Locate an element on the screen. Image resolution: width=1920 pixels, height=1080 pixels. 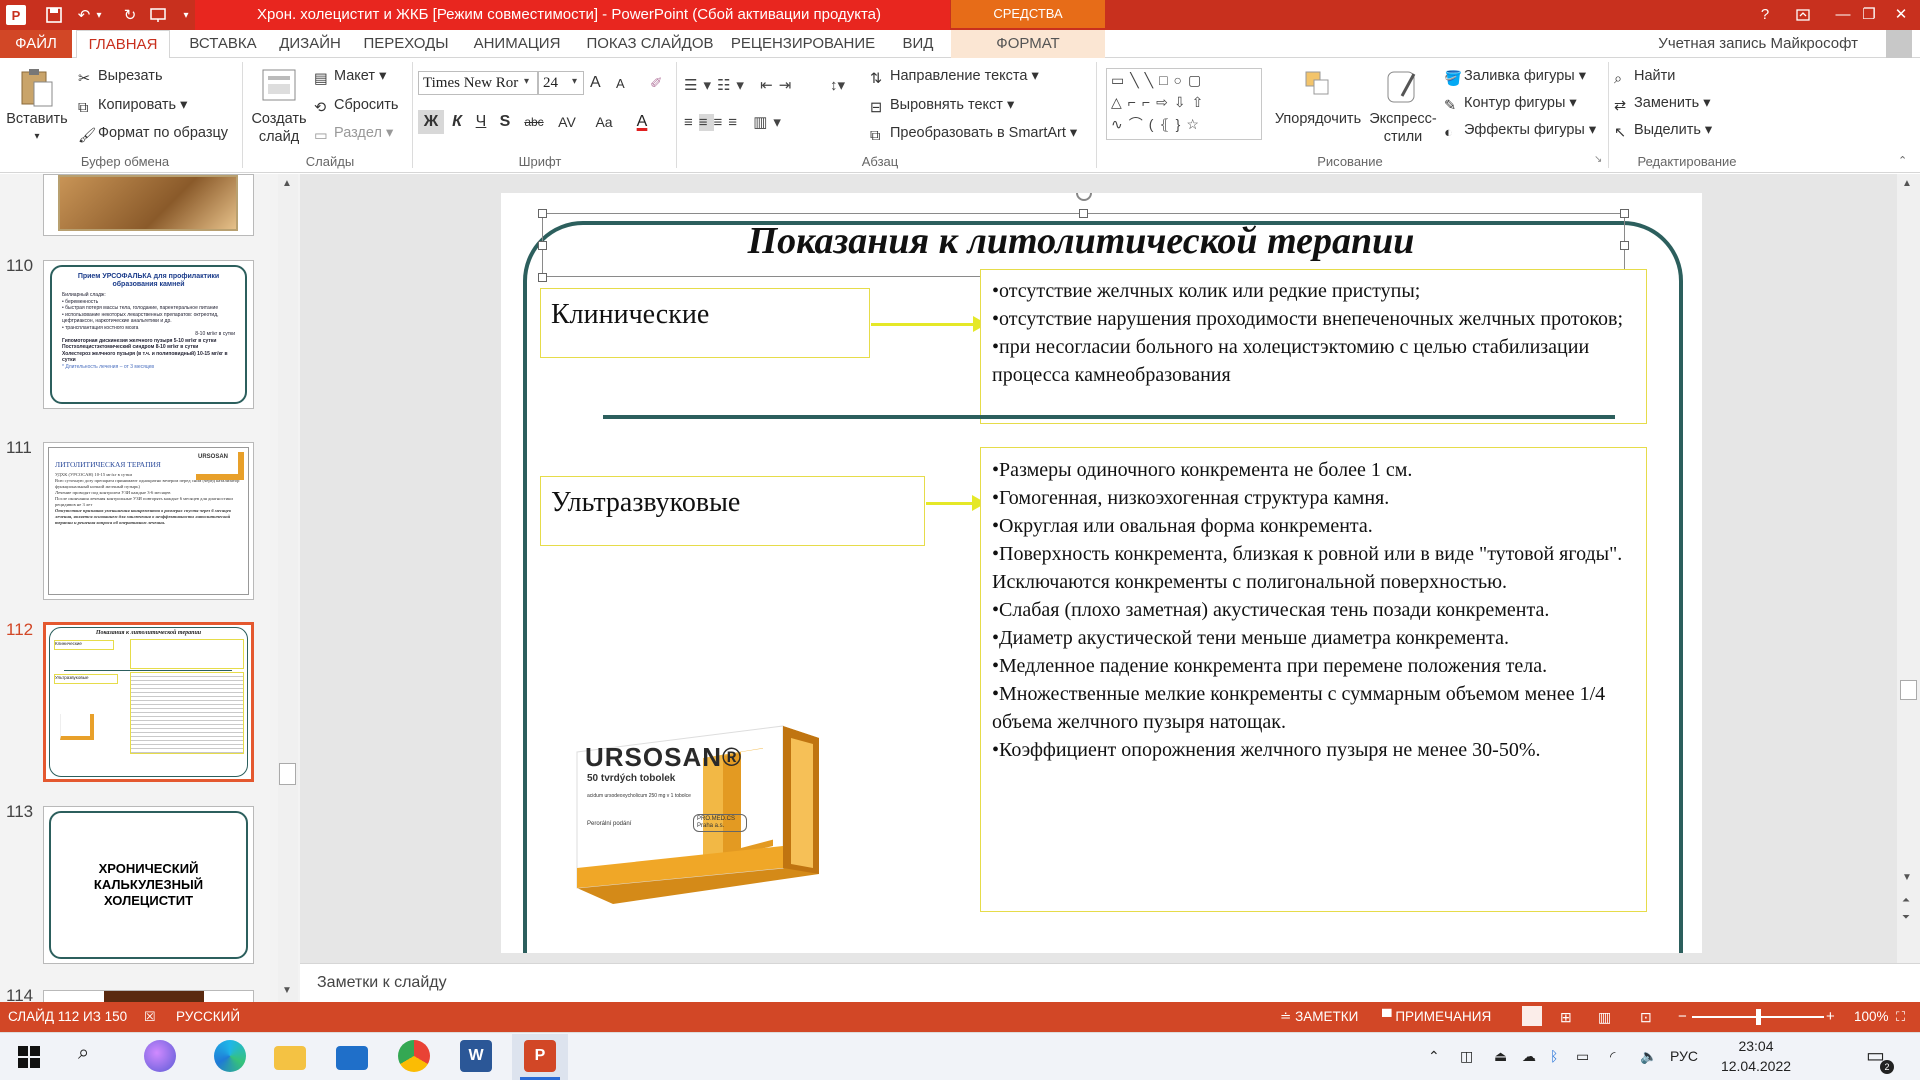
shape-fill-button: 🪣 Заливка фигуры ▾ is located at coordinates (1515, 76).